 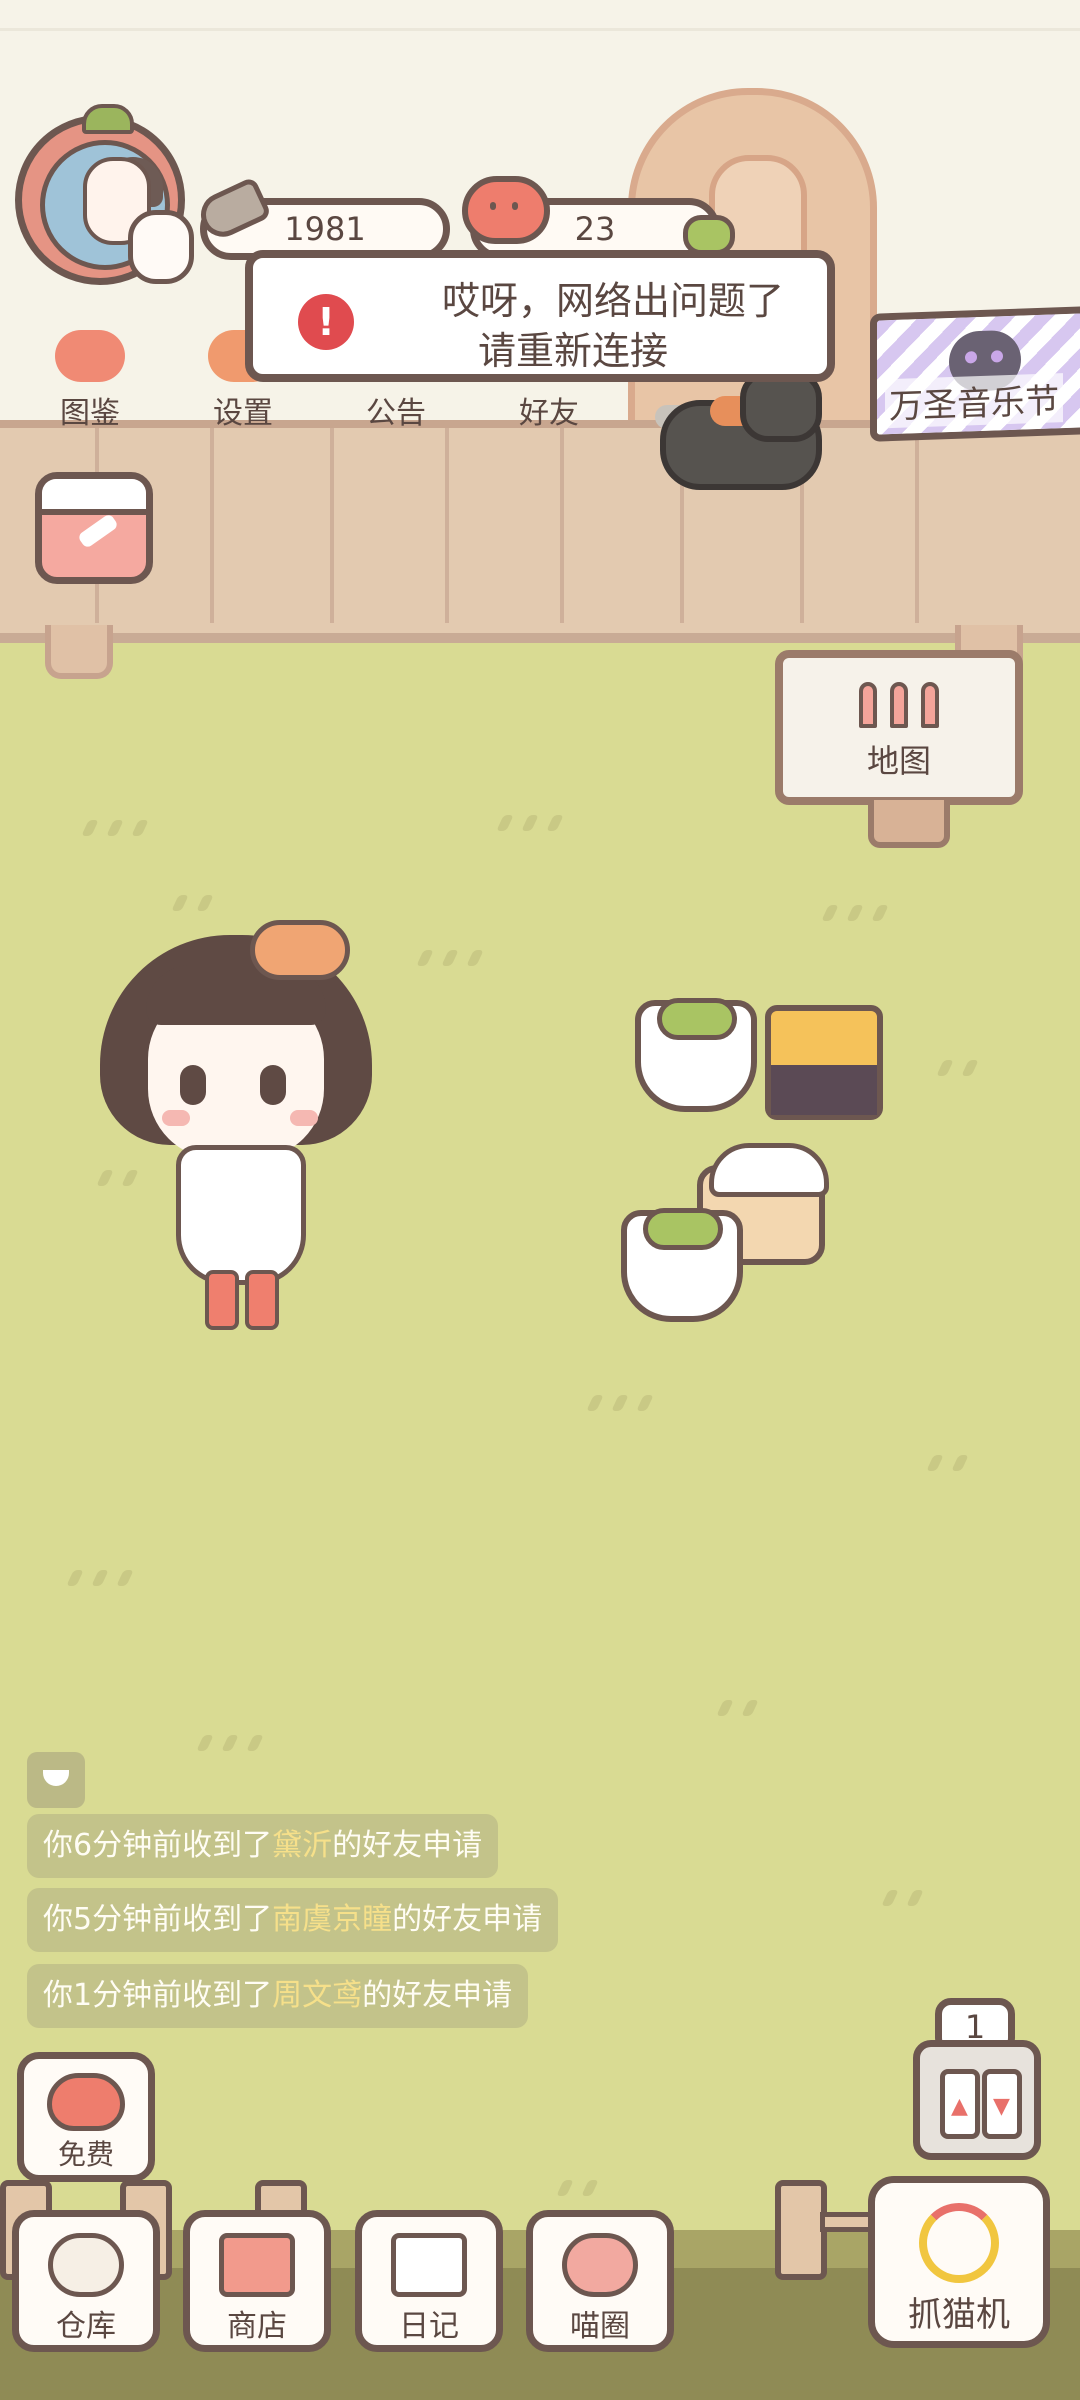 I want to click on claw-machine-icon: ▲ ▼, so click(x=977, y=2100).